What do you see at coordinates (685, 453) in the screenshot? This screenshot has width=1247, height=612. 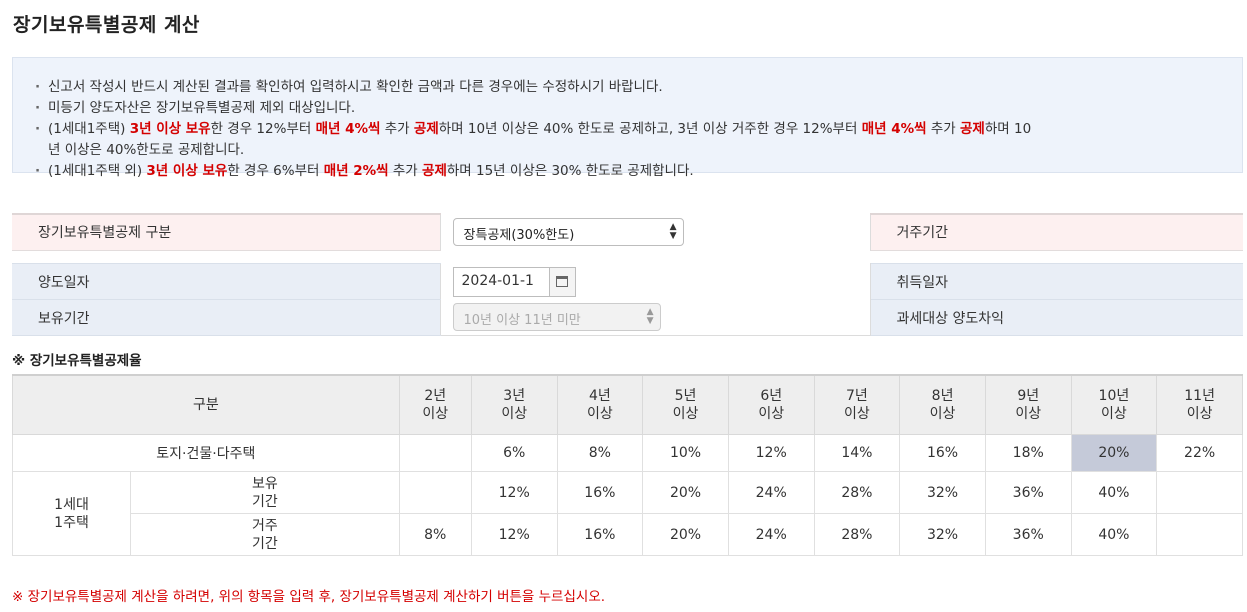 I see `rate-cell: 10%` at bounding box center [685, 453].